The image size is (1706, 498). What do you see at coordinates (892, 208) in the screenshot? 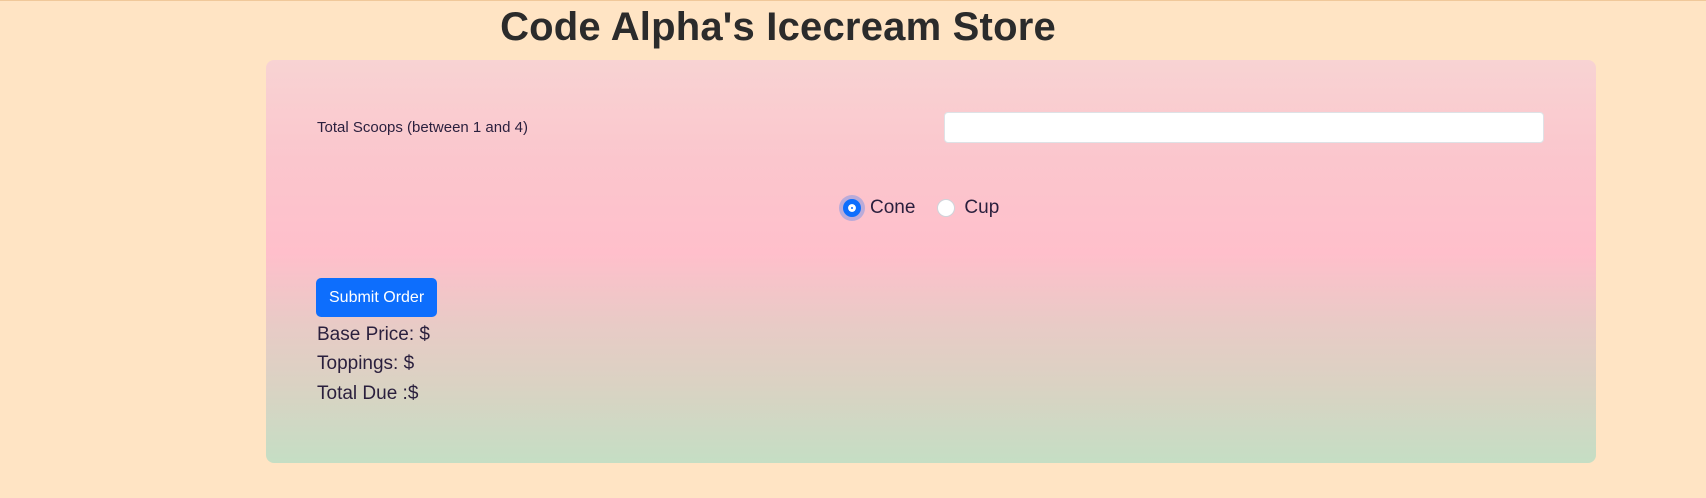
I see `cone-radio-label: Cone` at bounding box center [892, 208].